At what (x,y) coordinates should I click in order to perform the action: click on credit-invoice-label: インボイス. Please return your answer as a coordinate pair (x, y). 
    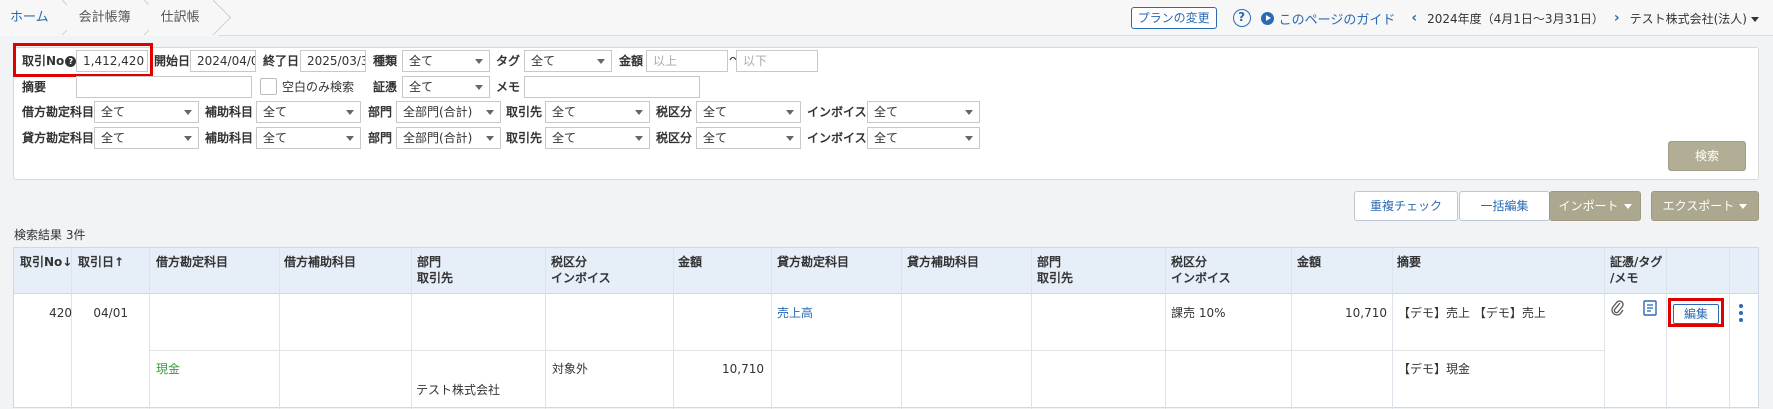
    Looking at the image, I should click on (837, 138).